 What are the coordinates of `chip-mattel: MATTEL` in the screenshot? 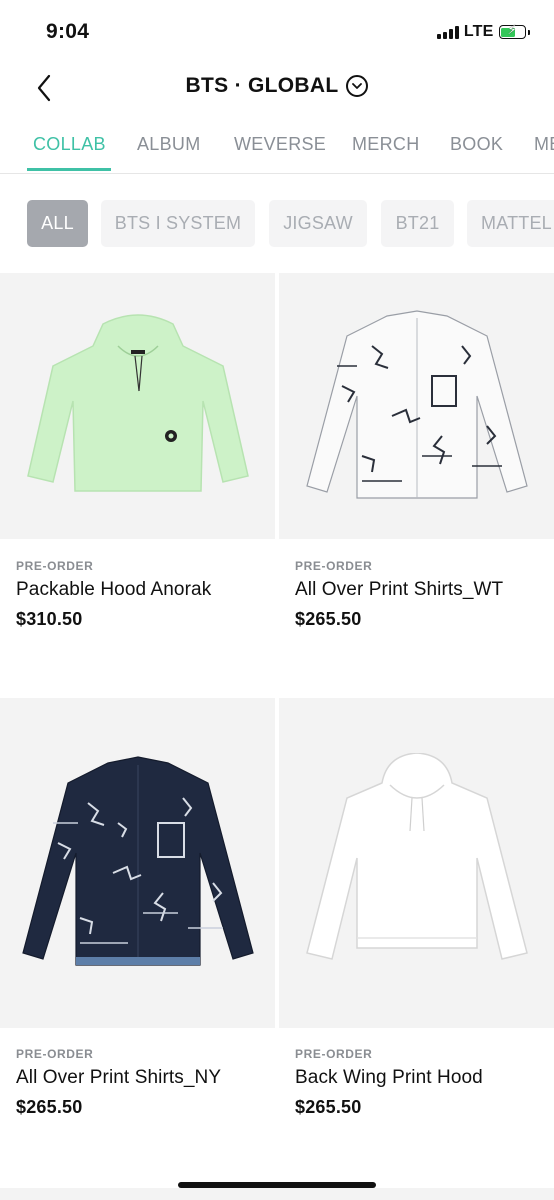 It's located at (510, 223).